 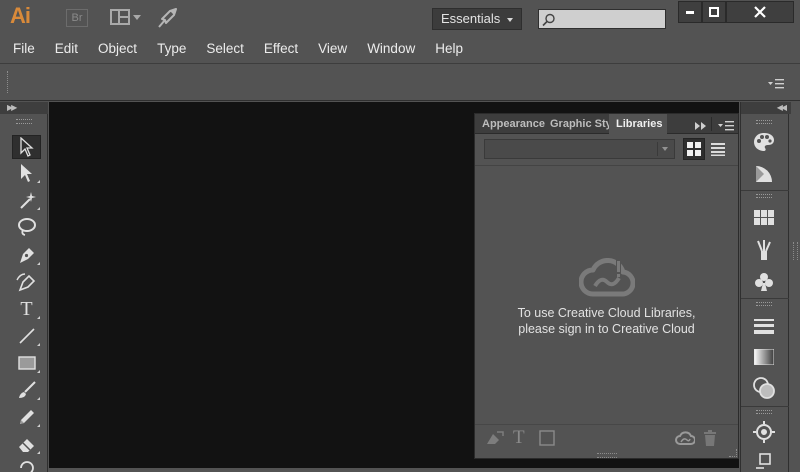 I want to click on menu-window: Window, so click(x=391, y=49).